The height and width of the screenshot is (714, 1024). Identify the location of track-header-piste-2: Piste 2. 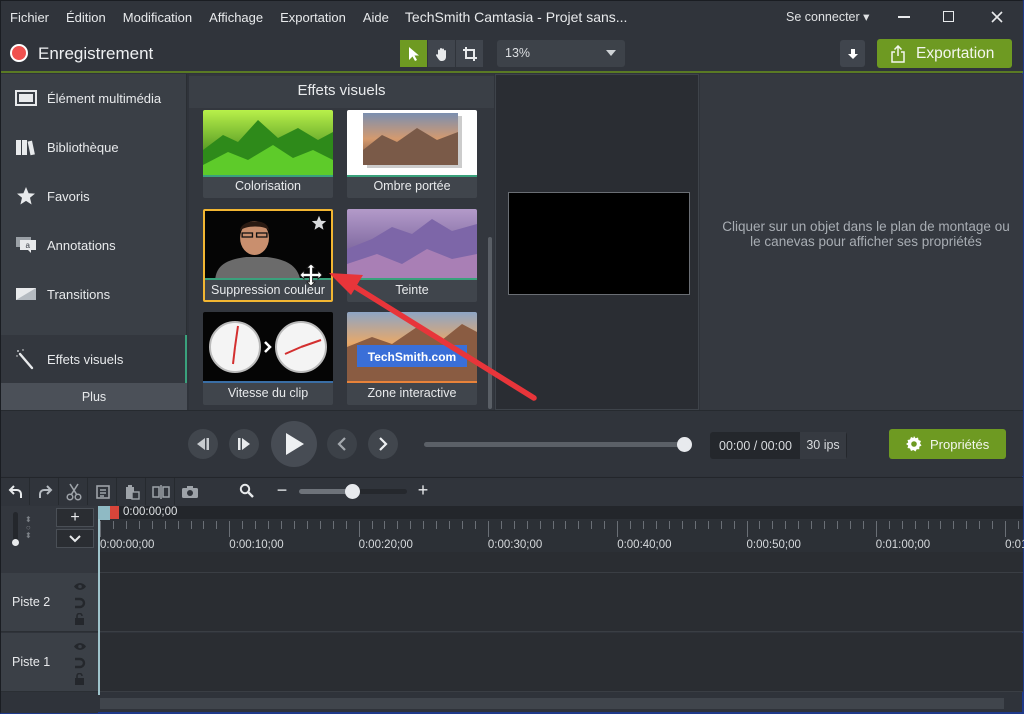
(49, 602).